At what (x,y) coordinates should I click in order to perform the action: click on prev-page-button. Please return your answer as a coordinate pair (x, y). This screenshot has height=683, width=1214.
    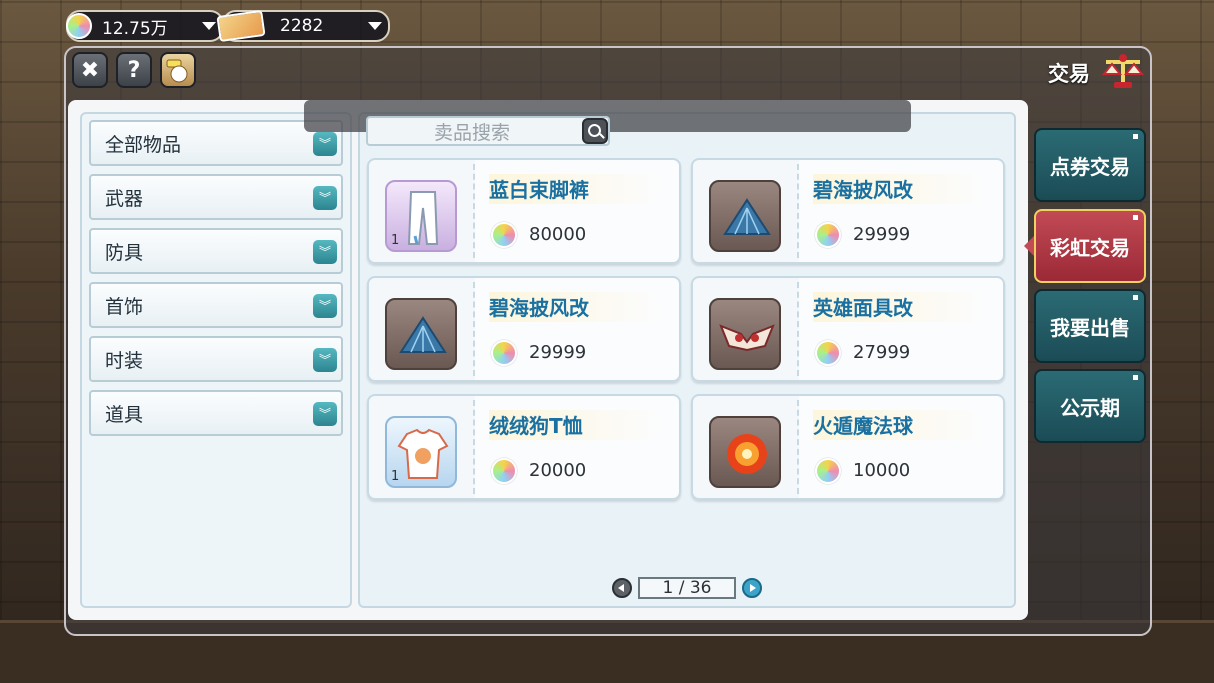
    Looking at the image, I should click on (622, 588).